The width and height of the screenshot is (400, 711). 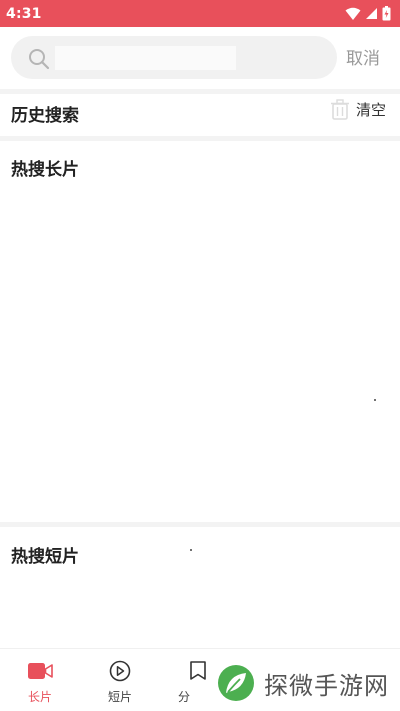 I want to click on clear-label: 清空, so click(x=371, y=110).